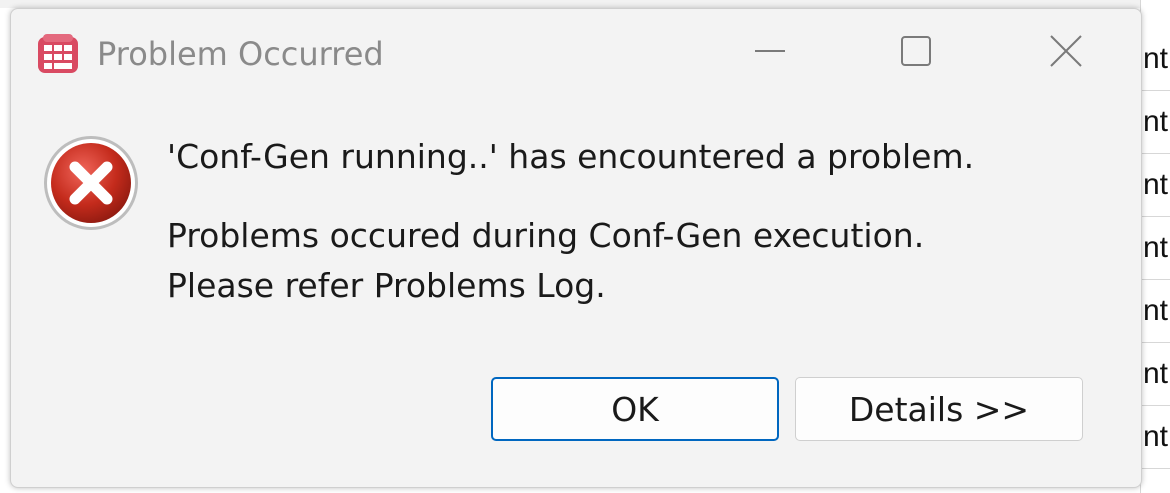  Describe the element at coordinates (635, 409) in the screenshot. I see `ok-button: OK` at that location.